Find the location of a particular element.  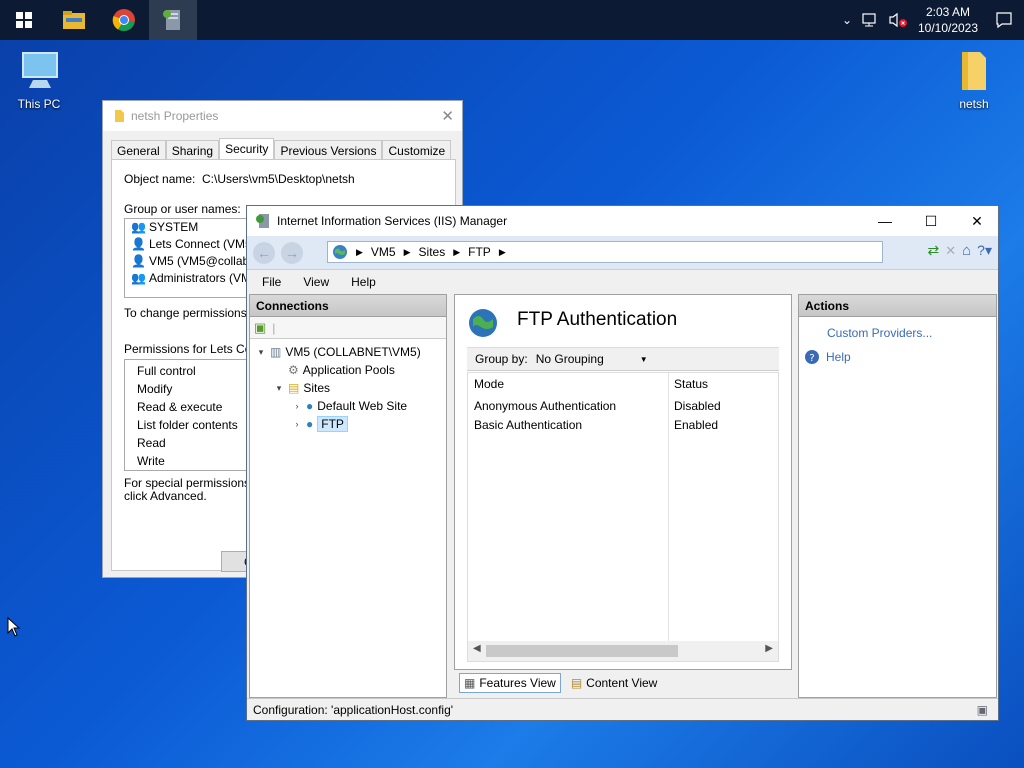

file-explorer-icon is located at coordinates (74, 20).